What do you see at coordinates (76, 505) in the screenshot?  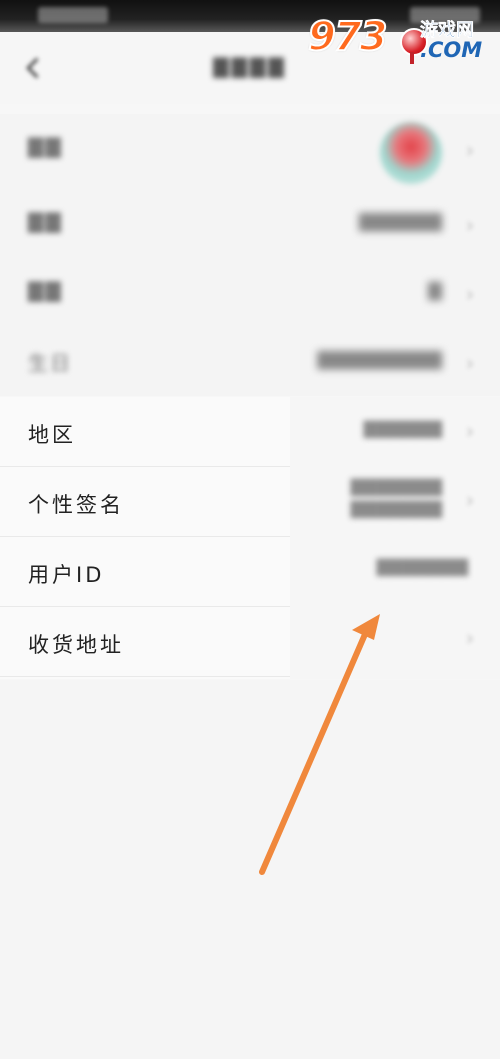 I see `row-label: 个性签名` at bounding box center [76, 505].